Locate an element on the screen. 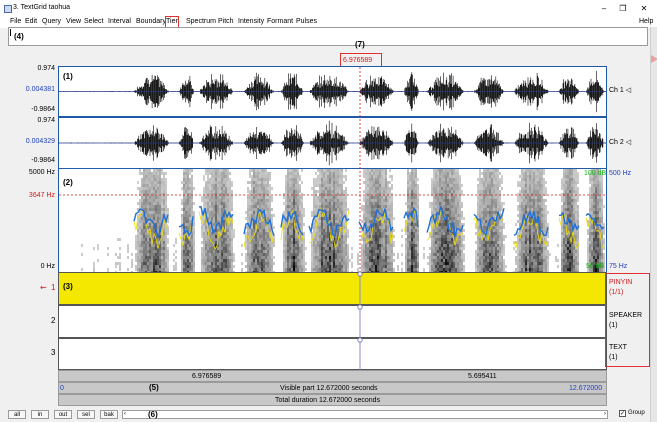 This screenshot has width=657, height=422. left-duration: 6.976589 is located at coordinates (207, 376).